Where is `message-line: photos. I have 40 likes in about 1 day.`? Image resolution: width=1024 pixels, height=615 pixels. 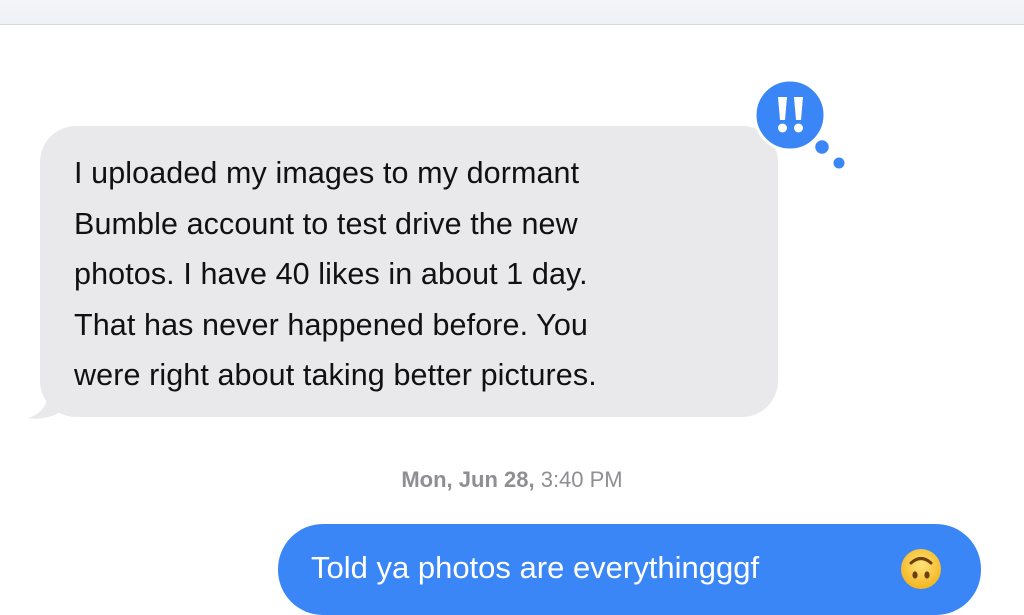 message-line: photos. I have 40 likes in about 1 day. is located at coordinates (331, 274).